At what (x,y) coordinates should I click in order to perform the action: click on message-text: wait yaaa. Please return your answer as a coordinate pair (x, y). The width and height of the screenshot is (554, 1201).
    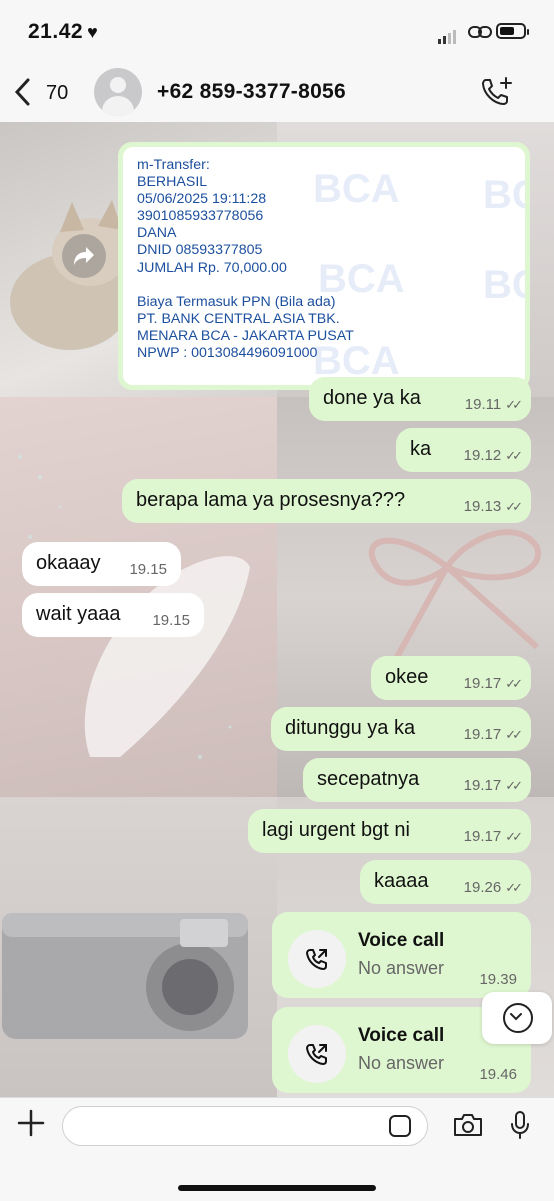
    Looking at the image, I should click on (78, 614).